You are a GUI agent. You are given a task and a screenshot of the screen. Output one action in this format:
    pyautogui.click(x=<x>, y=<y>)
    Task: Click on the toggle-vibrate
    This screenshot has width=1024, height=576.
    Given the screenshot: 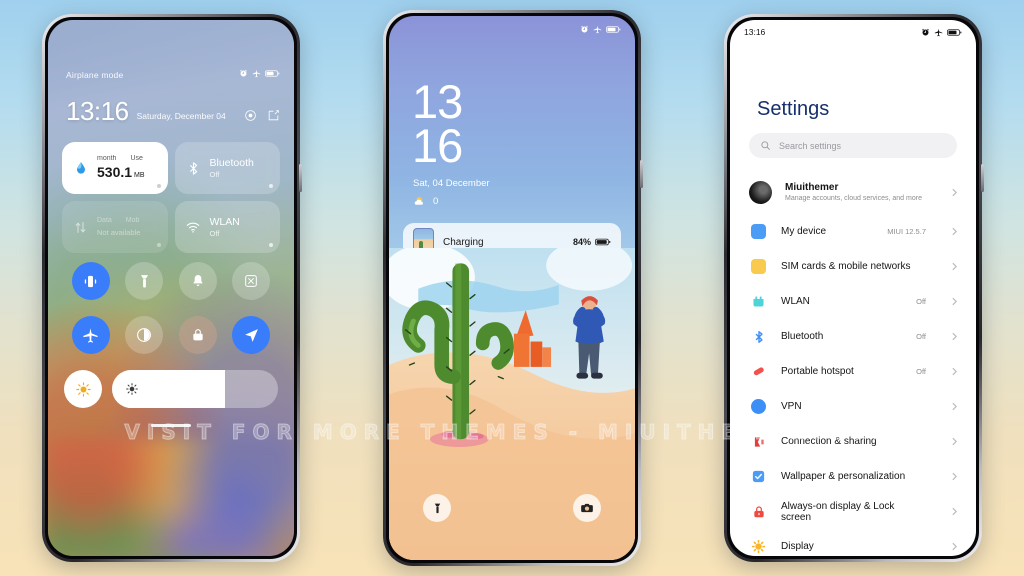 What is the action you would take?
    pyautogui.click(x=90, y=281)
    